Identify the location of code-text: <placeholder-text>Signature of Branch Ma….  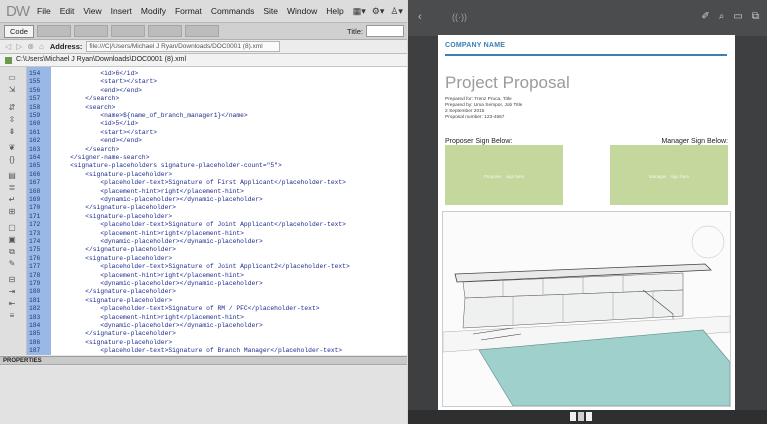
(199, 351).